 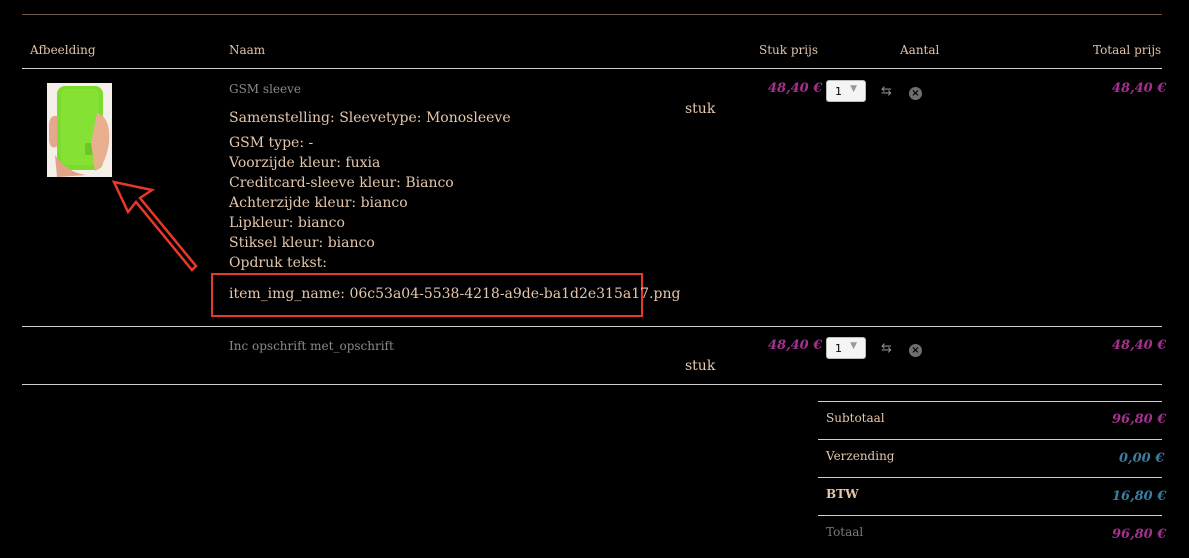 I want to click on item-composition: Samenstelling: Sleevetype: Monosleeve, so click(x=370, y=118).